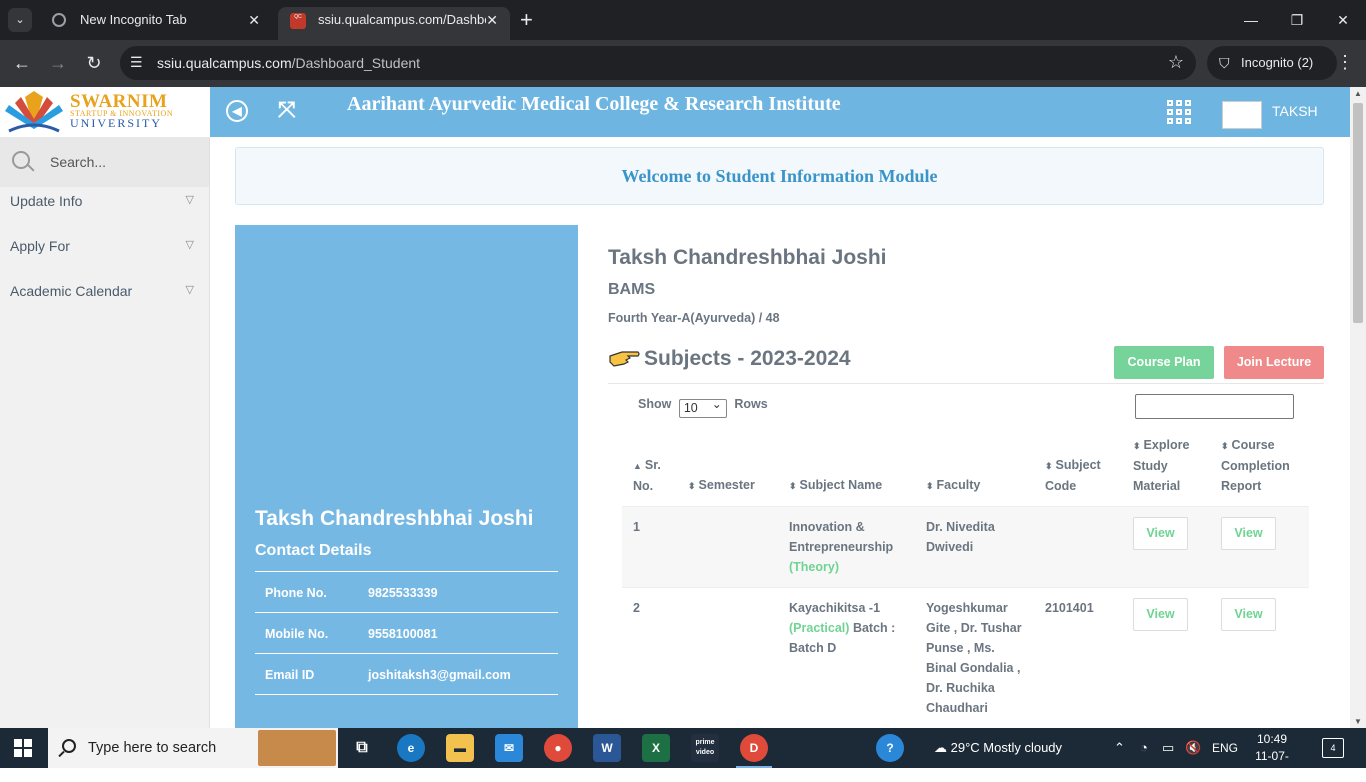 This screenshot has height=782, width=1366. I want to click on incognito-tab-icon, so click(59, 20).